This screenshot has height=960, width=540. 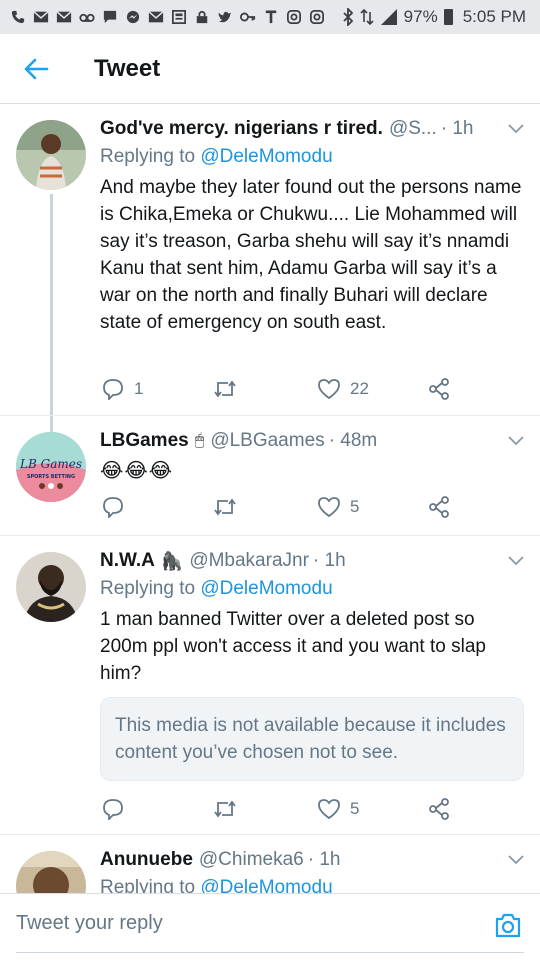 I want to click on t-icon, so click(x=271, y=17).